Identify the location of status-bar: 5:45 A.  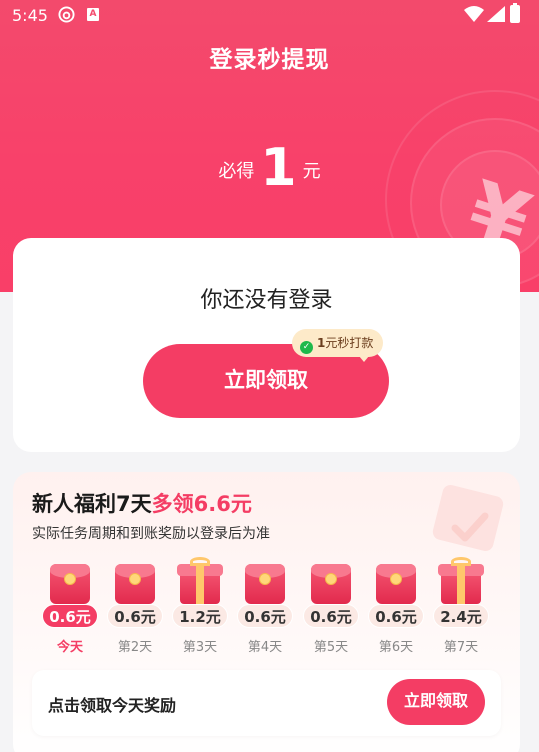
(269, 15).